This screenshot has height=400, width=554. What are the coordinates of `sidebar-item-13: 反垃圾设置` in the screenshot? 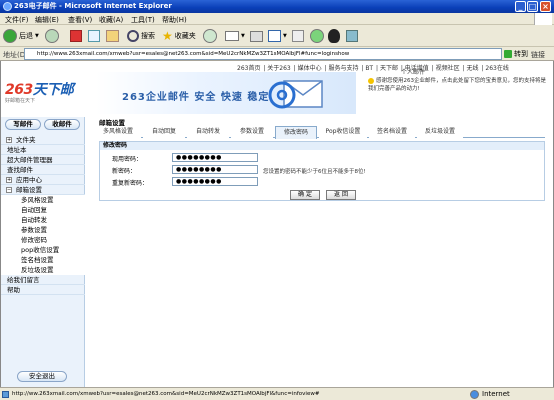 It's located at (43, 270).